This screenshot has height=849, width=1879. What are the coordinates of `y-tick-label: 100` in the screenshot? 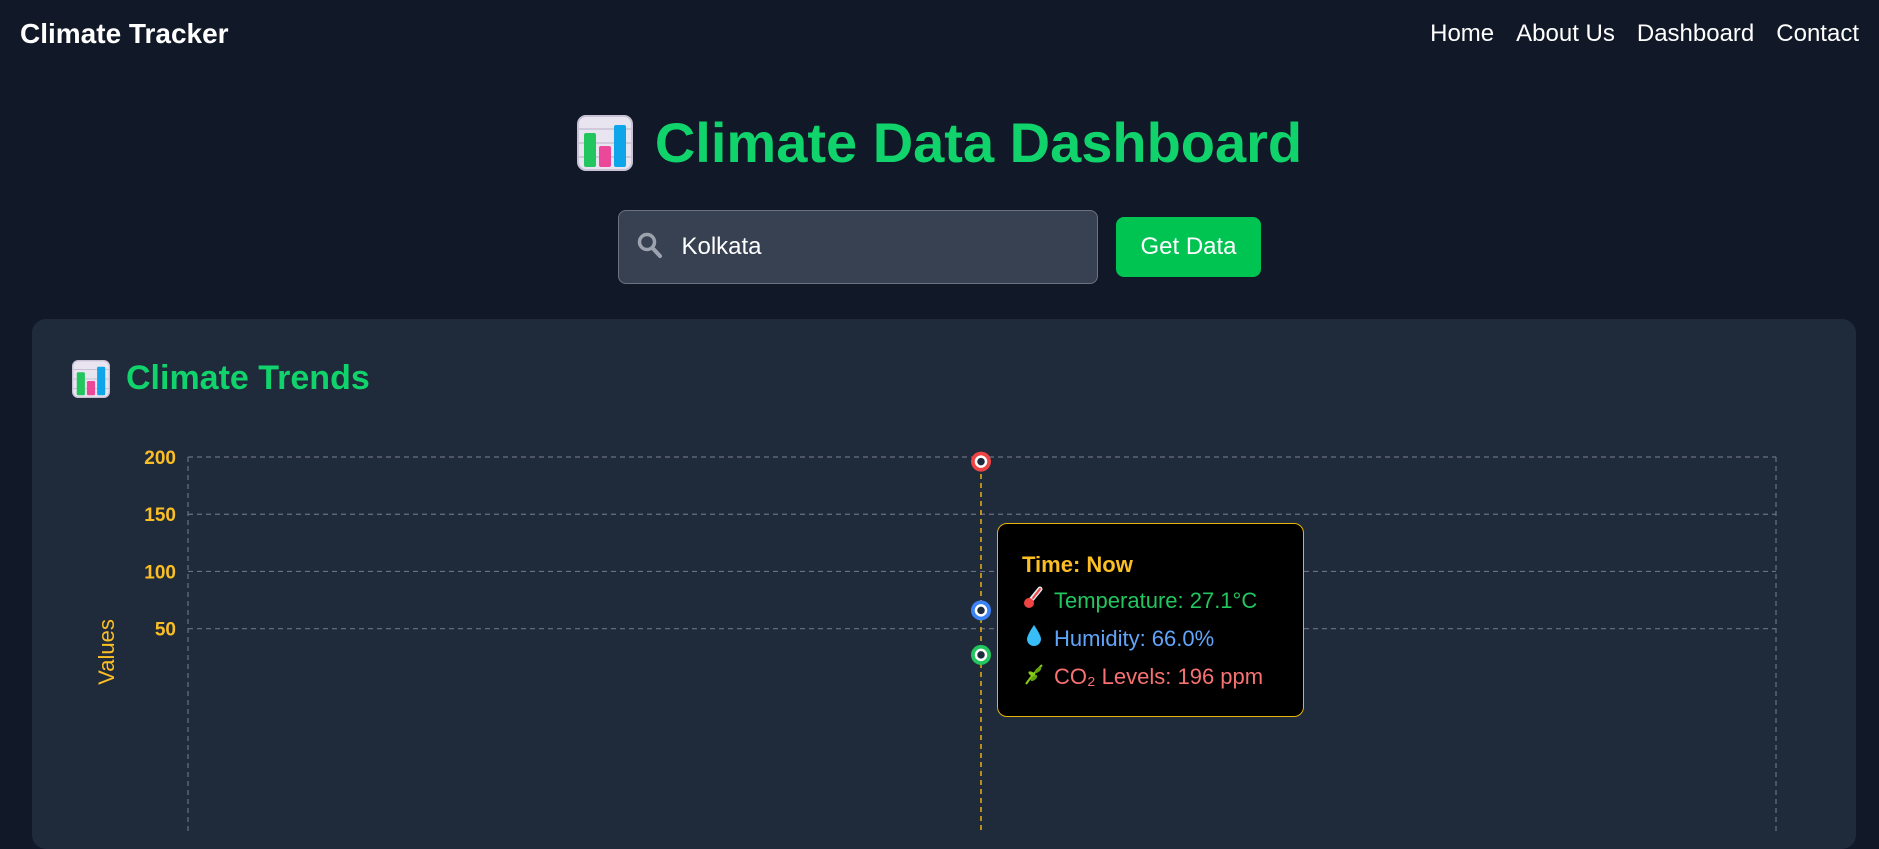 It's located at (160, 572).